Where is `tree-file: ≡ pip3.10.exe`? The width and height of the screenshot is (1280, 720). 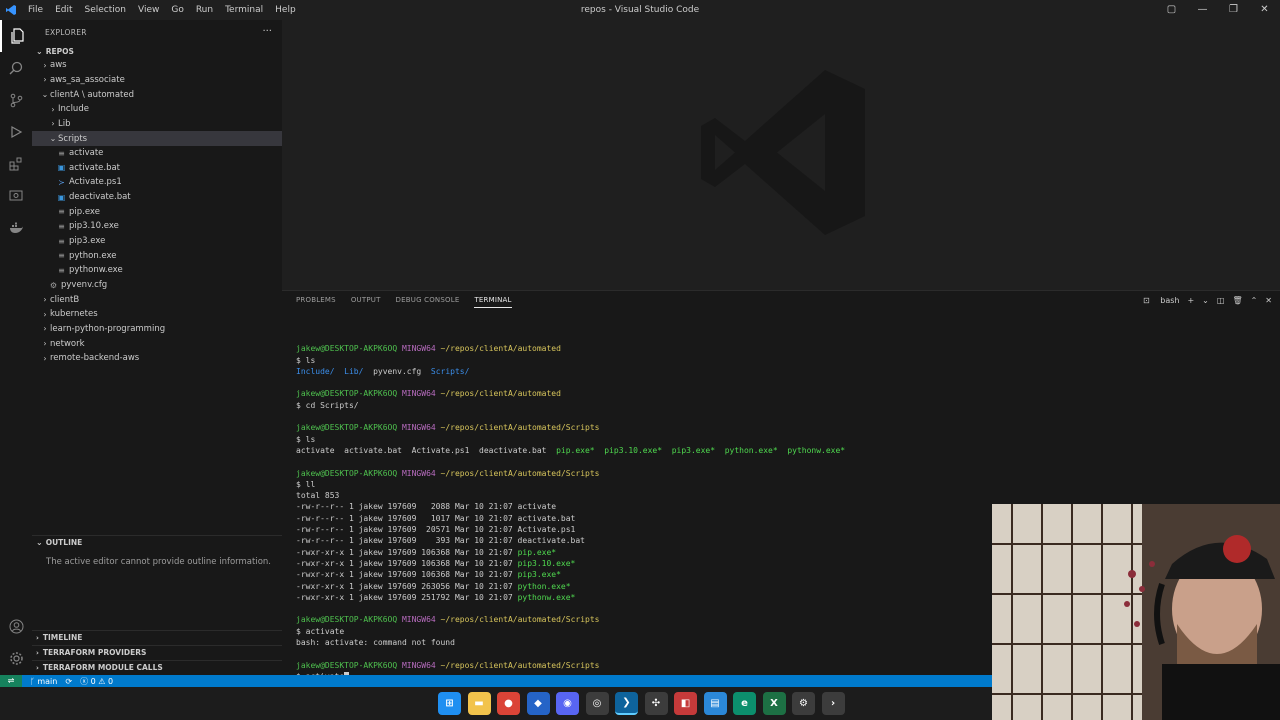 tree-file: ≡ pip3.10.exe is located at coordinates (157, 226).